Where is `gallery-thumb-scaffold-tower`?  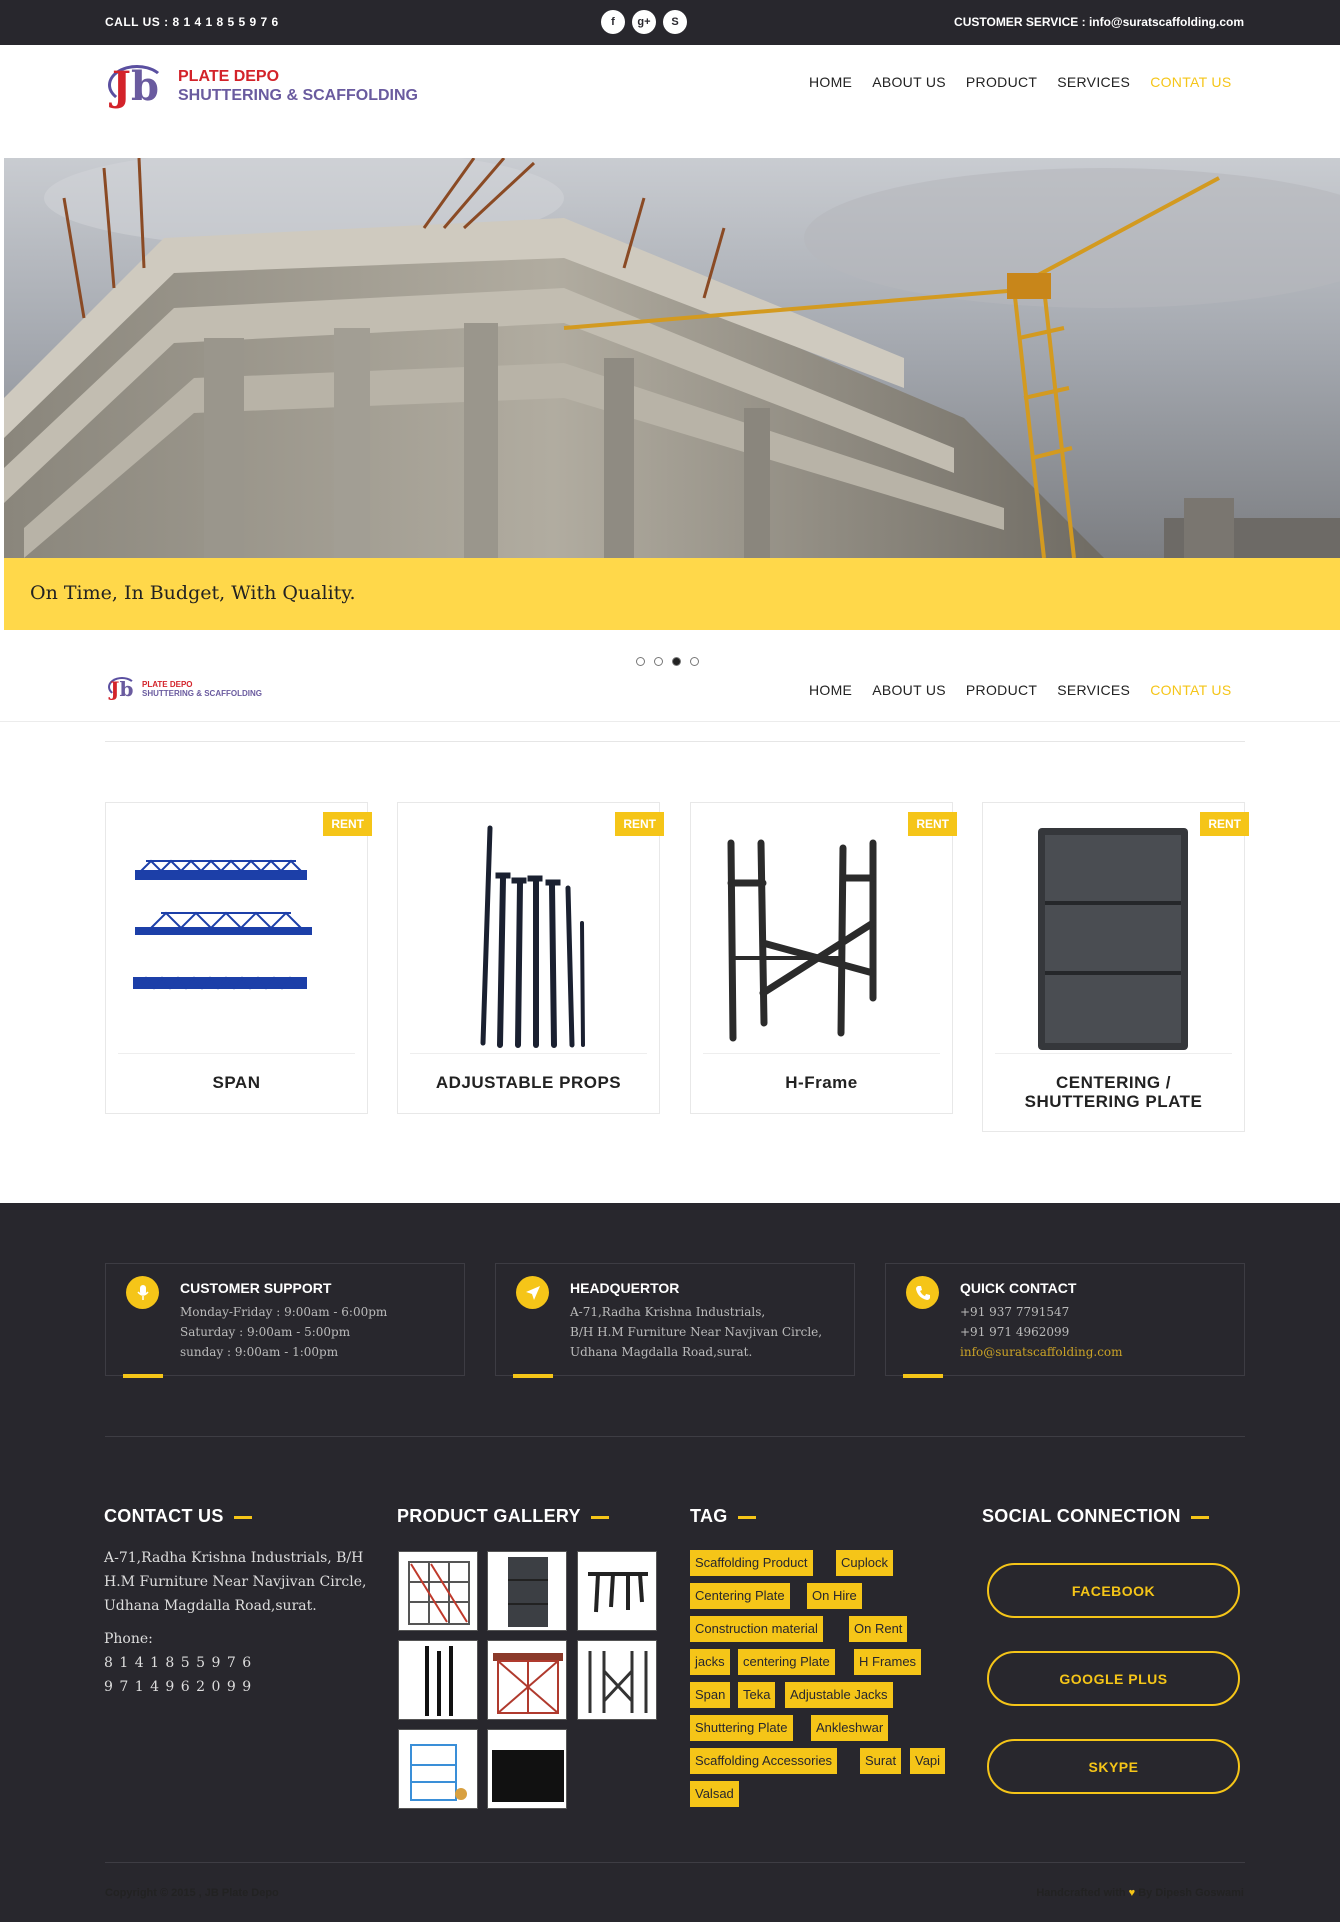 gallery-thumb-scaffold-tower is located at coordinates (527, 1680).